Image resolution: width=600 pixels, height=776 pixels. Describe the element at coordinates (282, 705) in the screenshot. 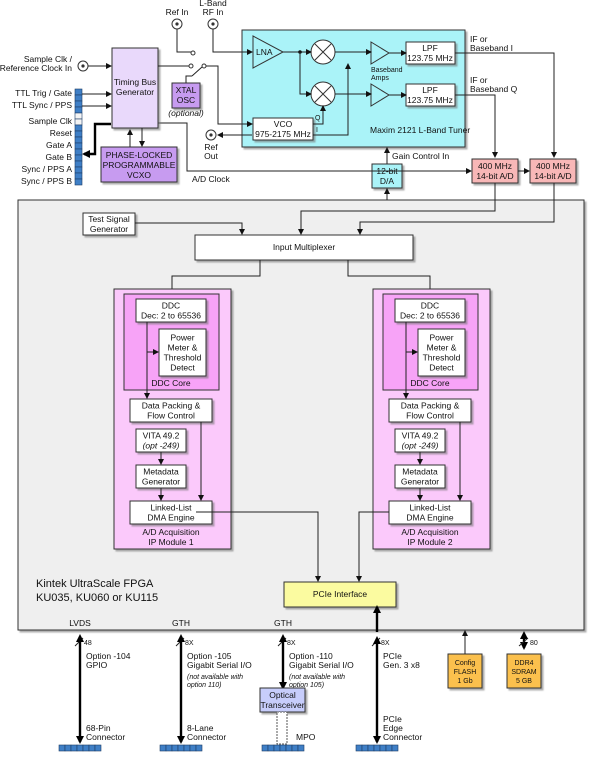

I see `optical-transceiver-text: Transceiver` at that location.